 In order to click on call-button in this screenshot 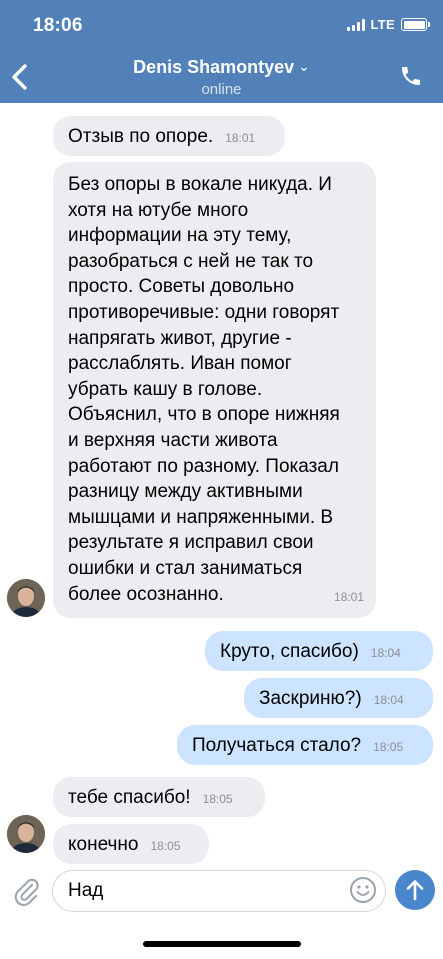, I will do `click(411, 76)`.